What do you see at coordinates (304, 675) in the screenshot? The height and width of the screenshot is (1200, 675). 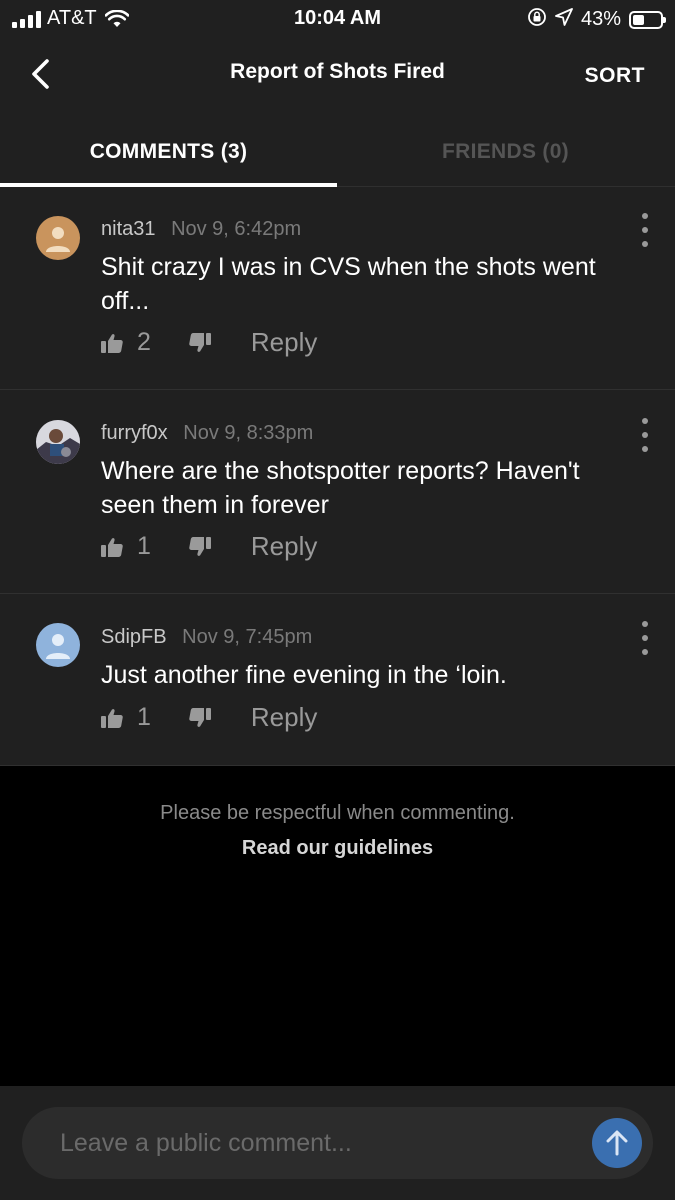 I see `comment-text: Just another fine evening in the ‘loin.` at bounding box center [304, 675].